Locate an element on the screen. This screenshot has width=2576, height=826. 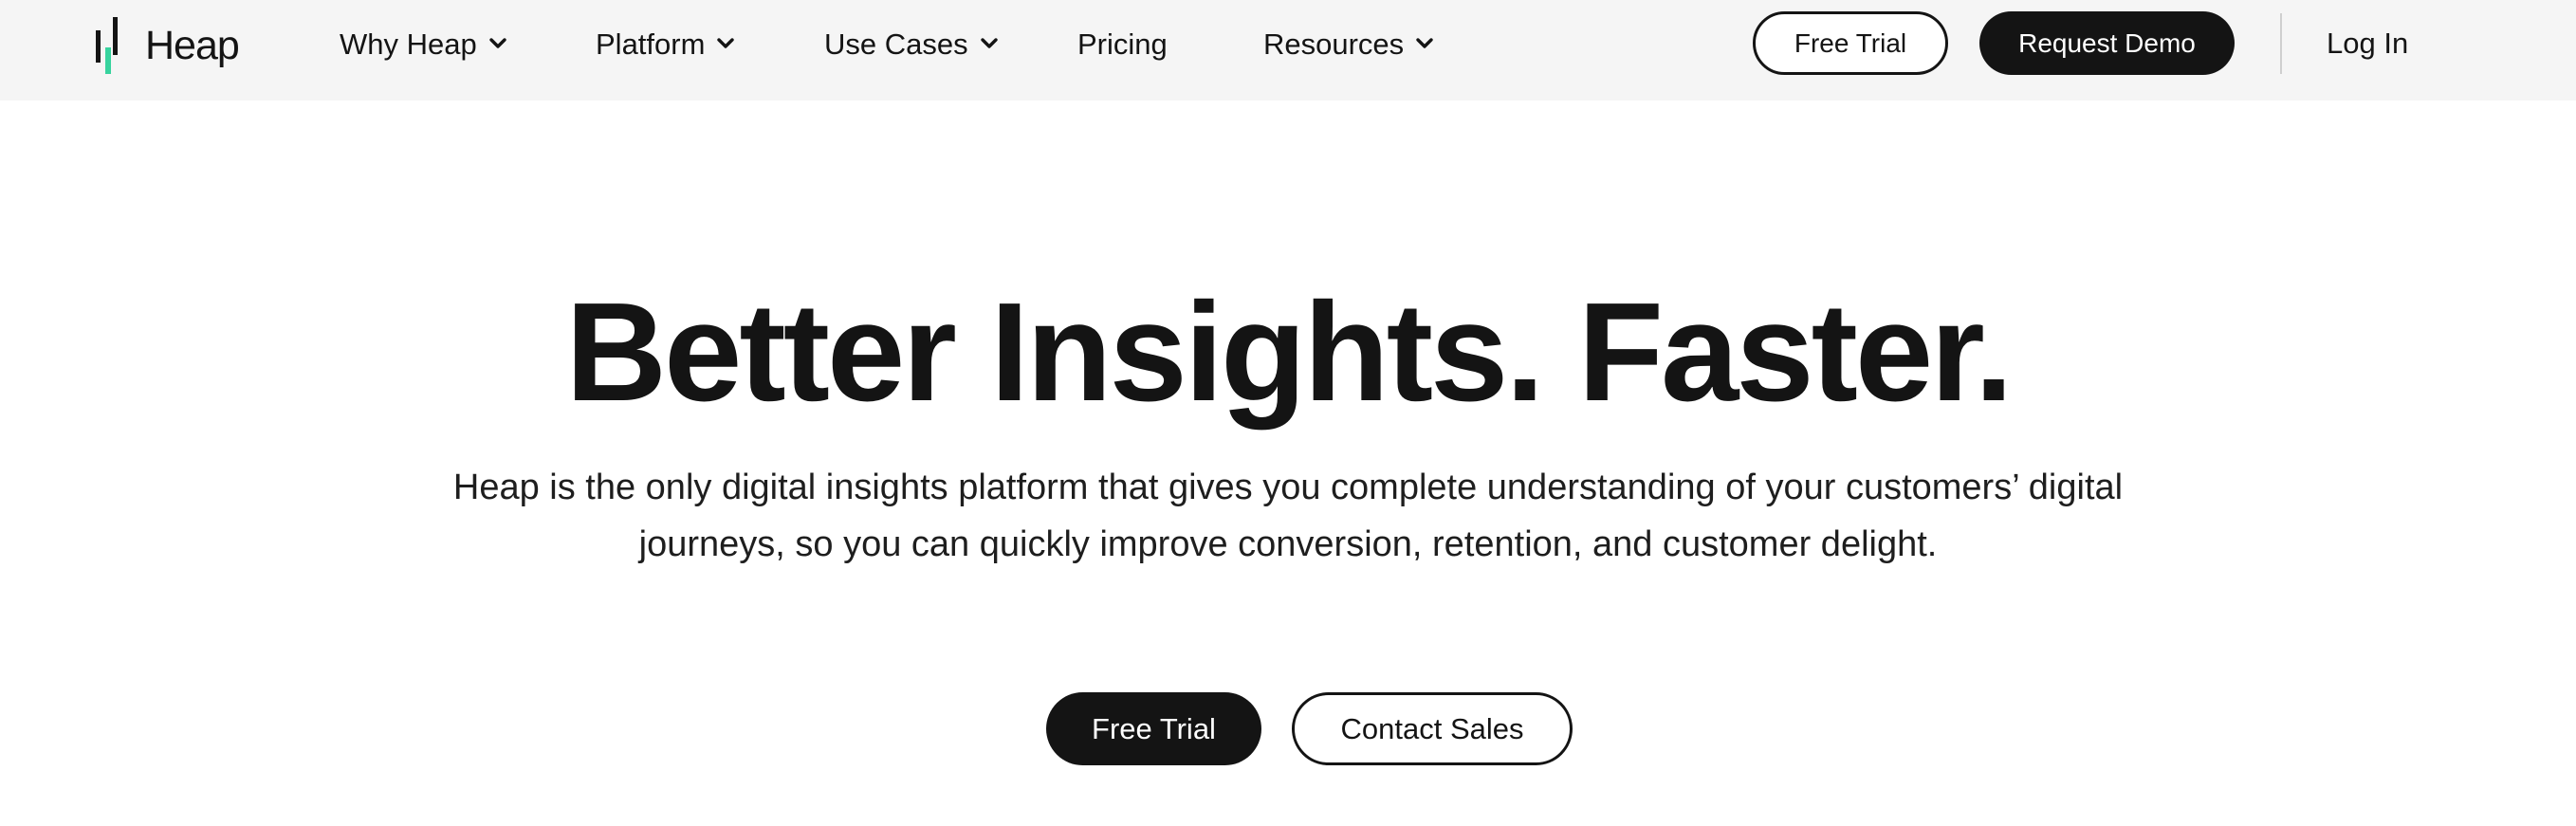
login-label: Log In is located at coordinates (2368, 43).